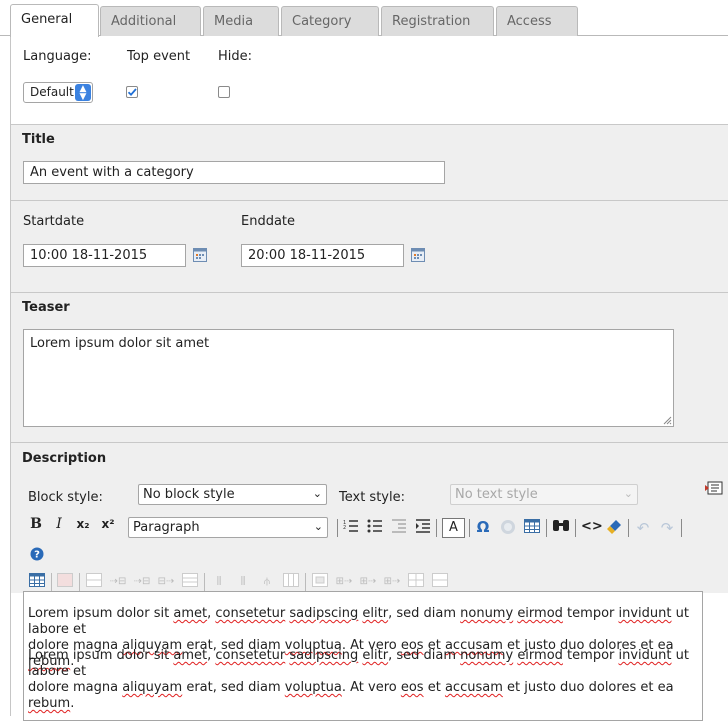 The image size is (728, 721). Describe the element at coordinates (667, 420) in the screenshot. I see `resize-grip-icon` at that location.